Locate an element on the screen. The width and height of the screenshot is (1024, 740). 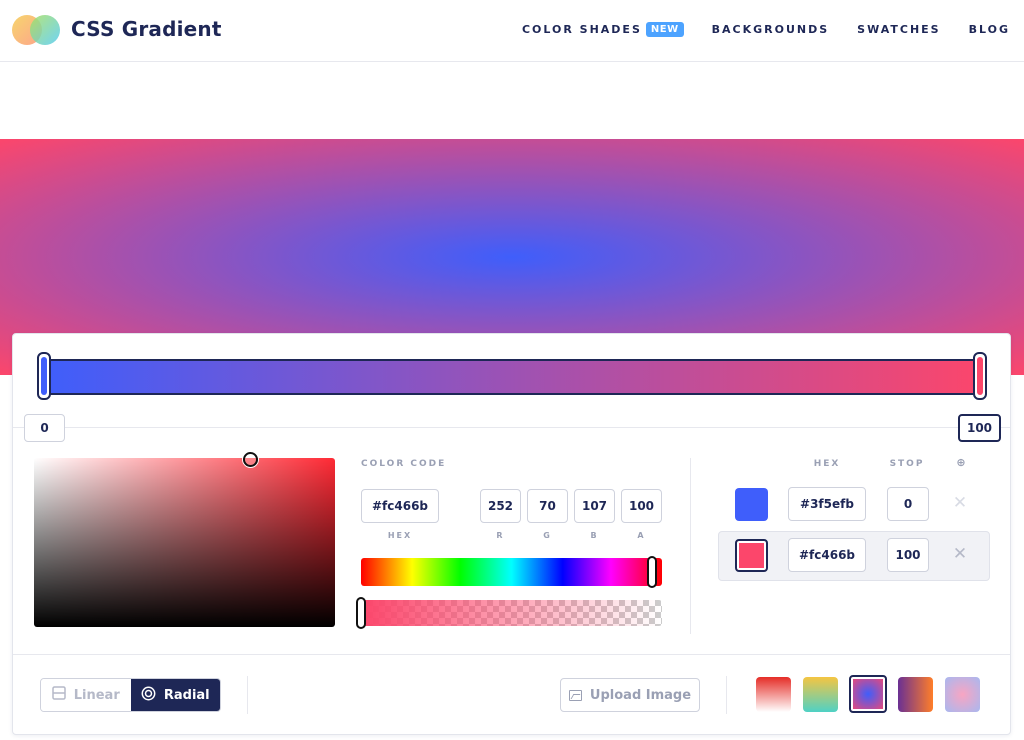
stop-position-end: 100 is located at coordinates (979, 428).